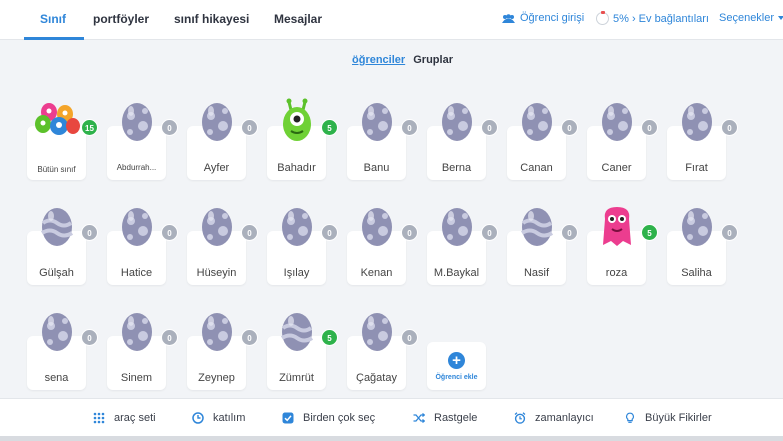 The width and height of the screenshot is (783, 441). What do you see at coordinates (376, 378) in the screenshot?
I see `student-name: Çağatay` at bounding box center [376, 378].